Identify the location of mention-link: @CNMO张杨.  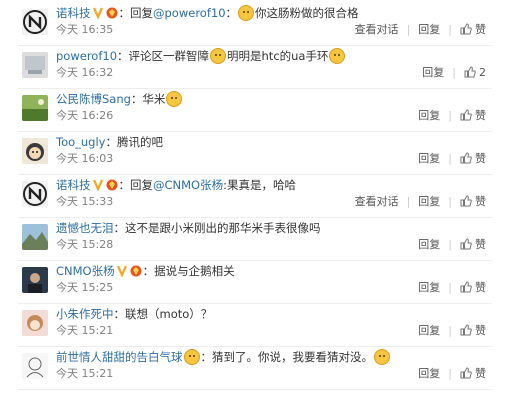
(188, 185).